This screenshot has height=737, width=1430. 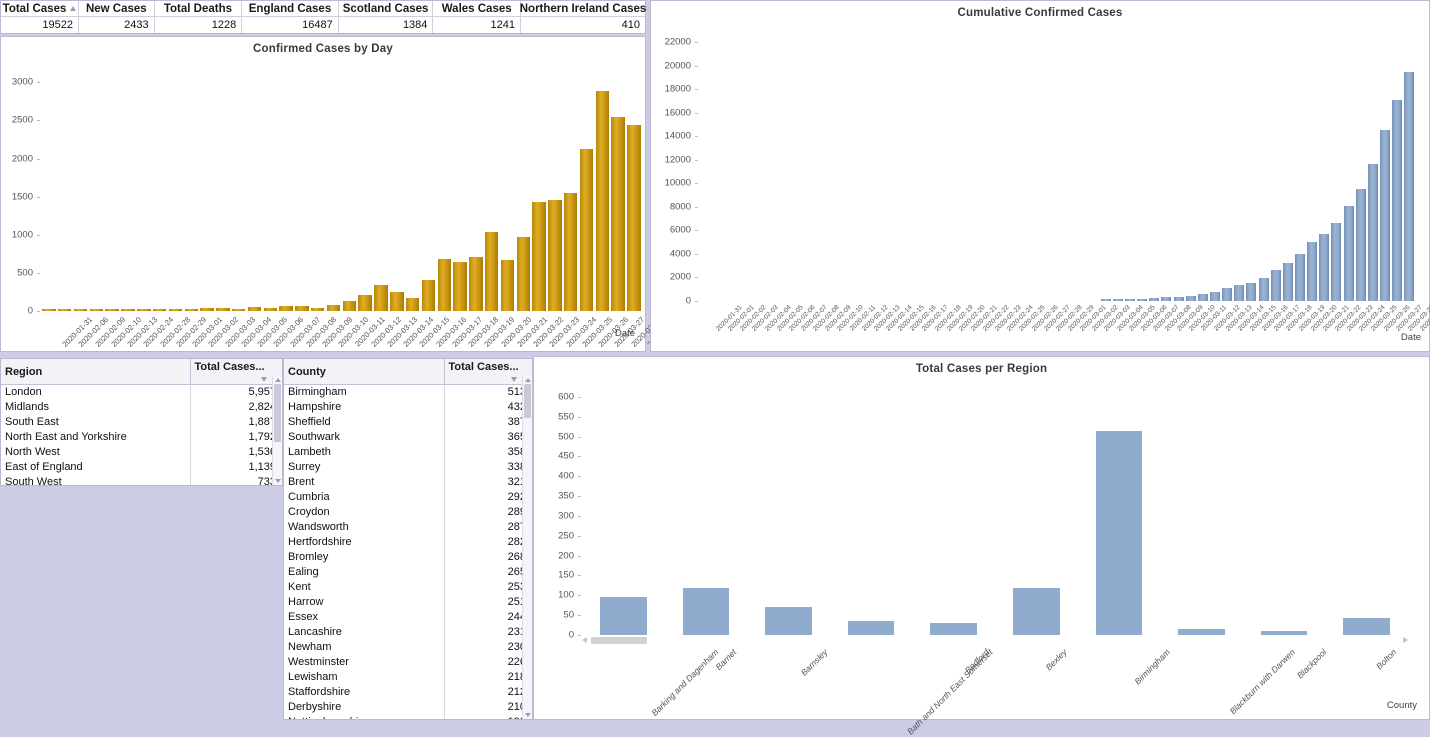 I want to click on horizontal-scrollbar, so click(x=995, y=640).